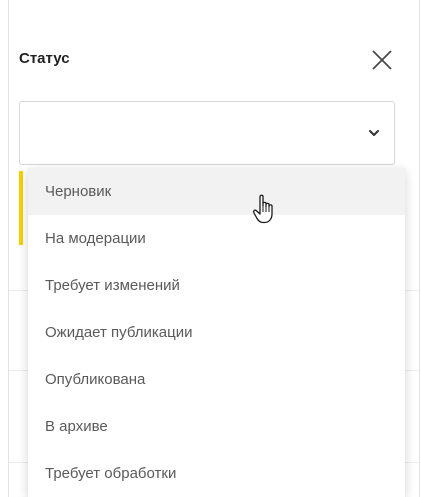 The width and height of the screenshot is (421, 497). I want to click on status-select, so click(207, 133).